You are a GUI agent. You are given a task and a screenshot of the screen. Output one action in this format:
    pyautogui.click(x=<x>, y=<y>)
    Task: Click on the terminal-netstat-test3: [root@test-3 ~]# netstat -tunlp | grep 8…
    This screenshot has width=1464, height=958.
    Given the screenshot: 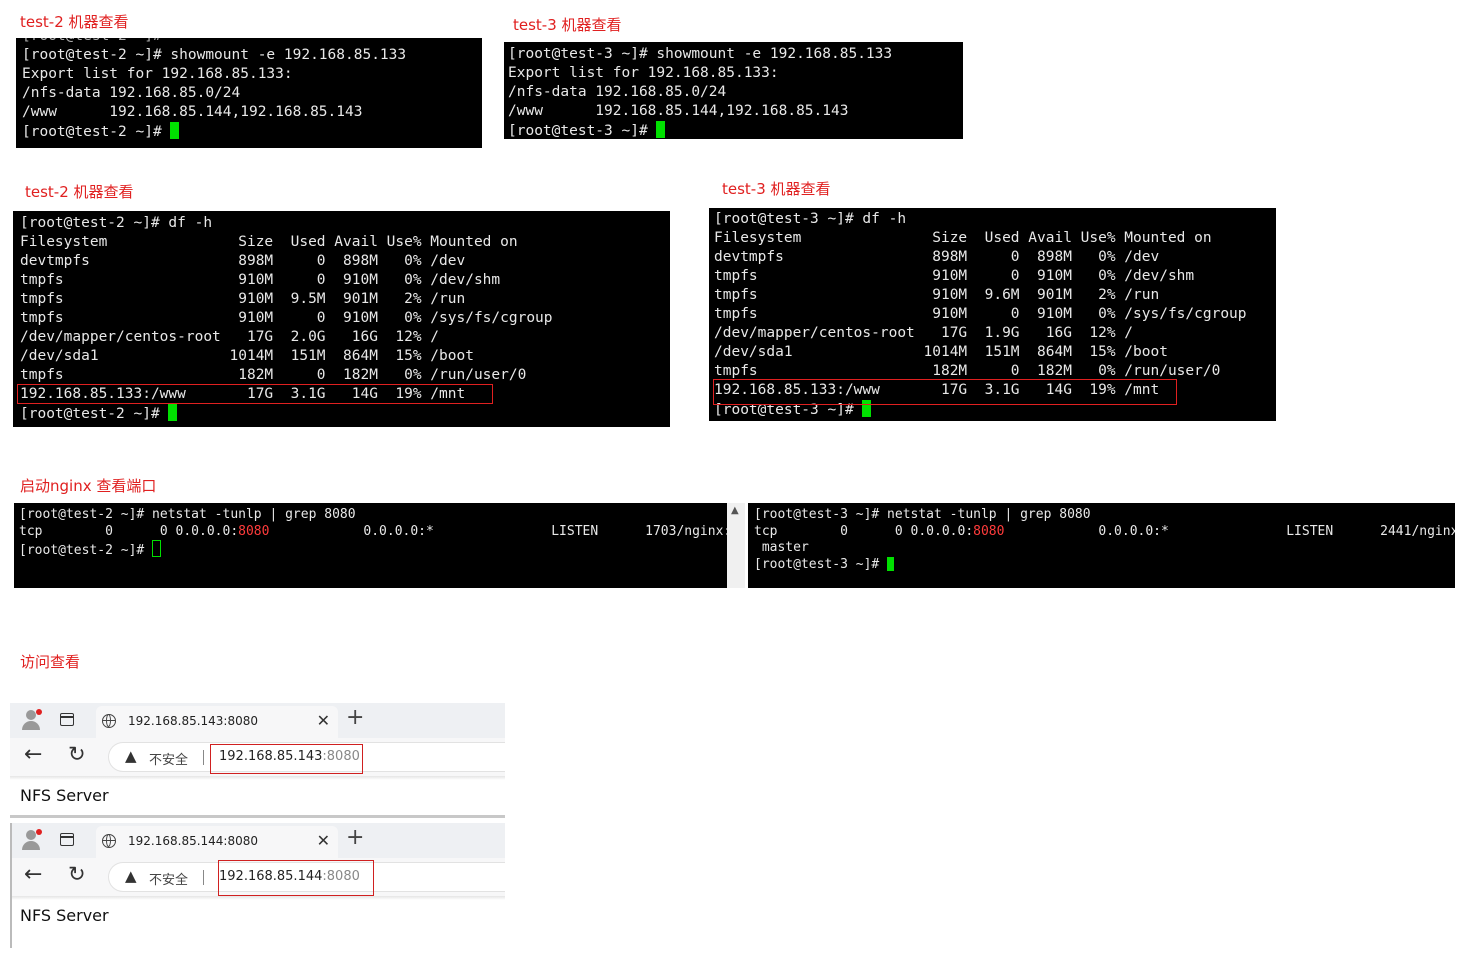 What is the action you would take?
    pyautogui.click(x=1101, y=545)
    